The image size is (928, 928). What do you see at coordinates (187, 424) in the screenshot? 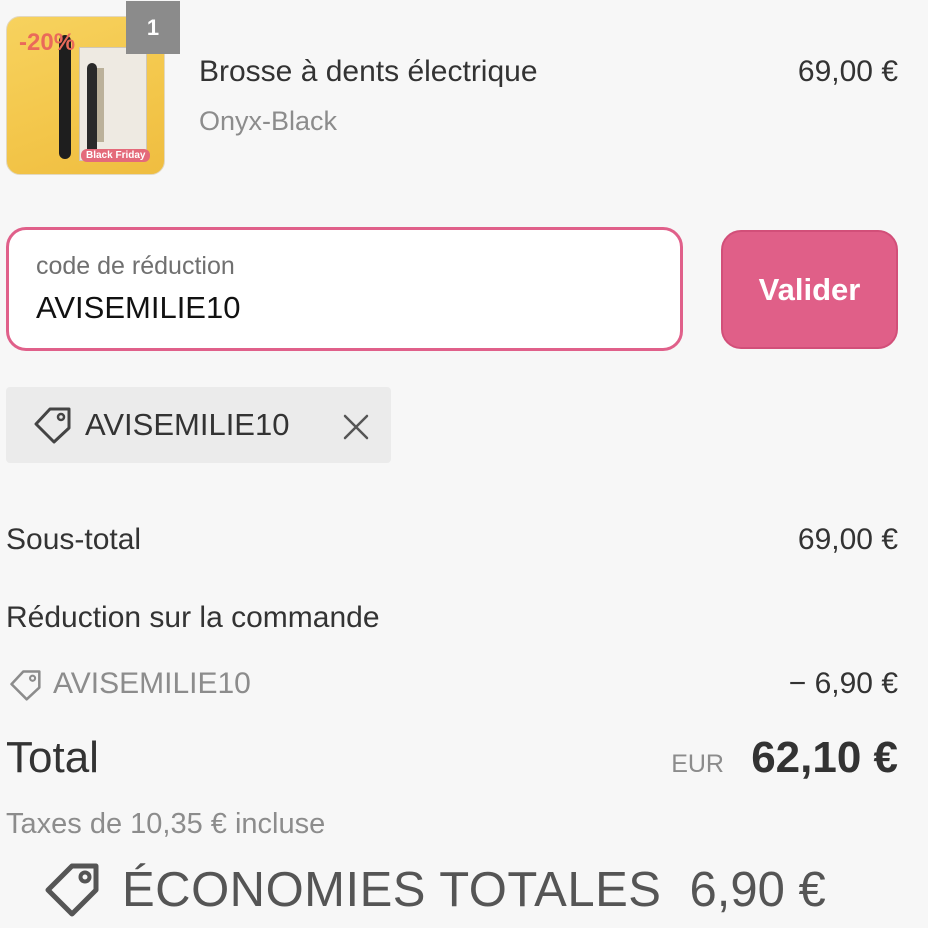
I see `applied-code-text: AVISEMILIE10` at bounding box center [187, 424].